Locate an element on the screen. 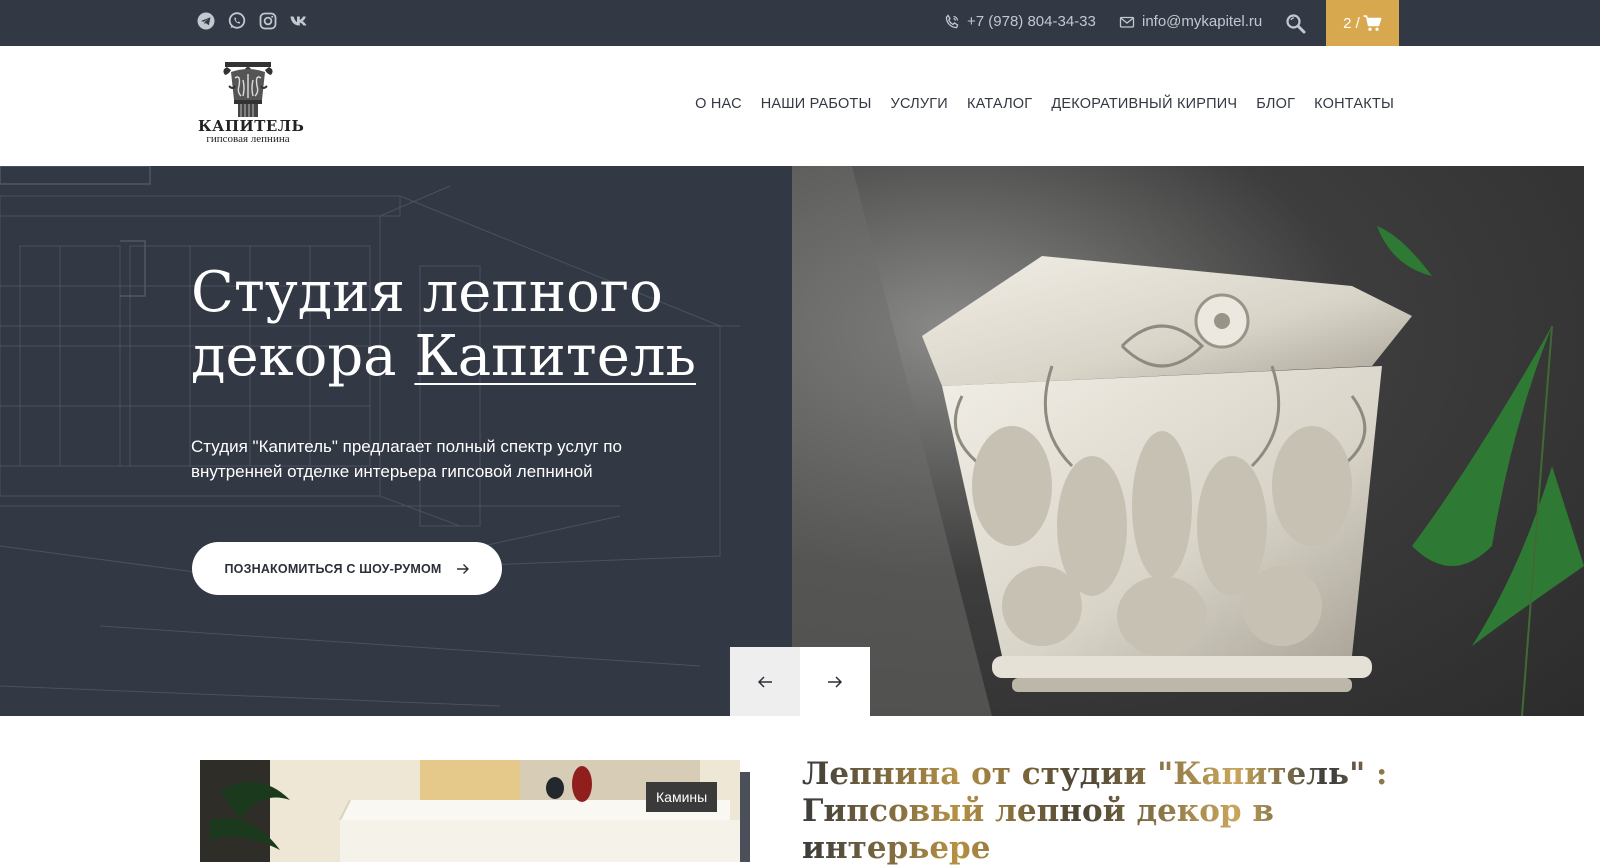 This screenshot has height=867, width=1600. whatsapp-icon is located at coordinates (237, 21).